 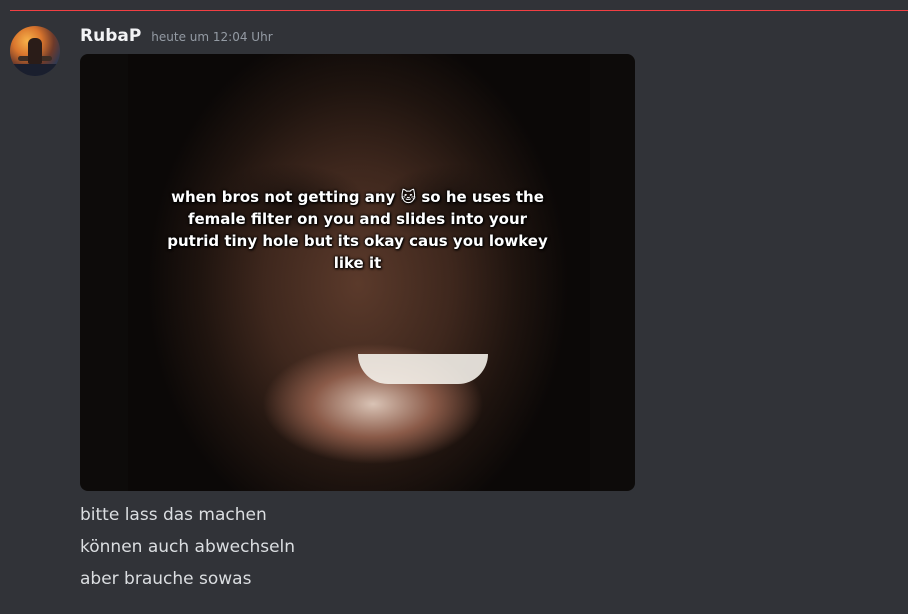 I want to click on message-line: können auch abwechseln, so click(x=188, y=547).